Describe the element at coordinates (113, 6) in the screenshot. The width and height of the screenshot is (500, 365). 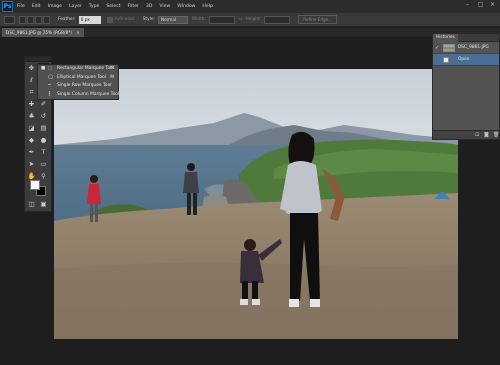
I see `menu-select: Select` at that location.